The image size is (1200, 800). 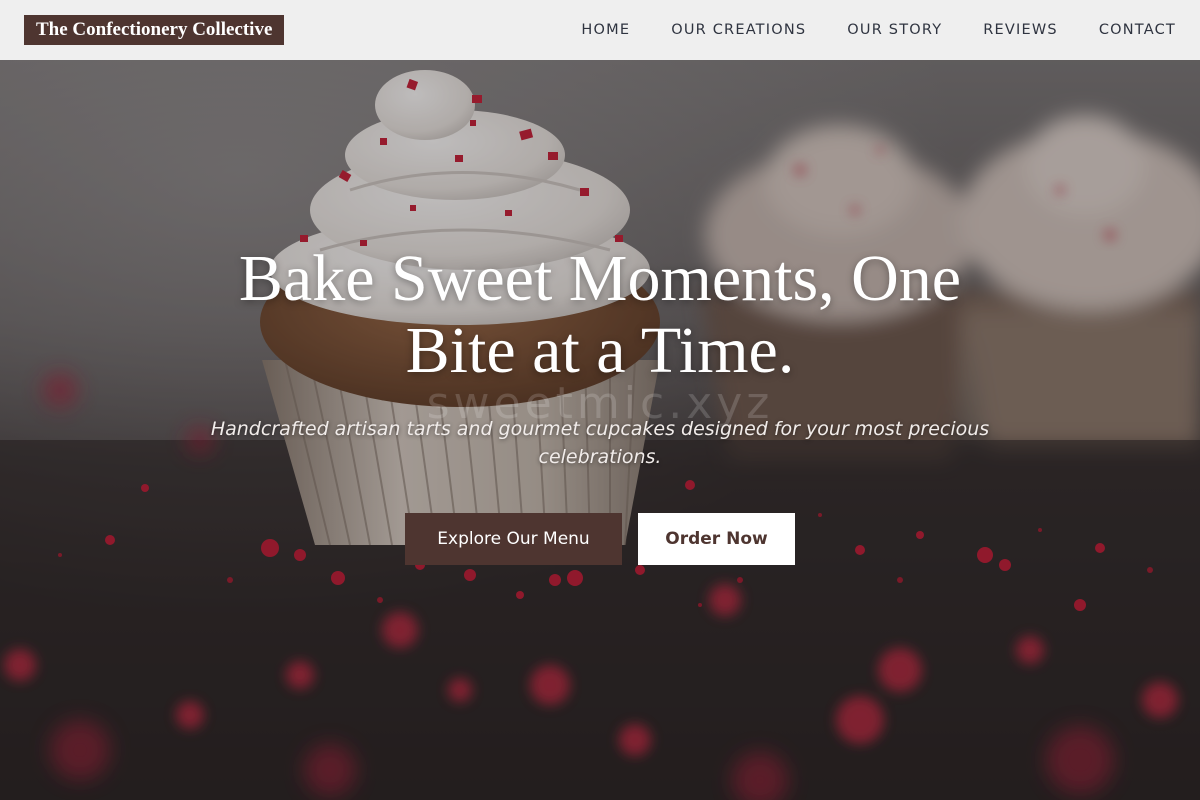 I want to click on nav-link-our-story: OUR STORY, so click(x=894, y=30).